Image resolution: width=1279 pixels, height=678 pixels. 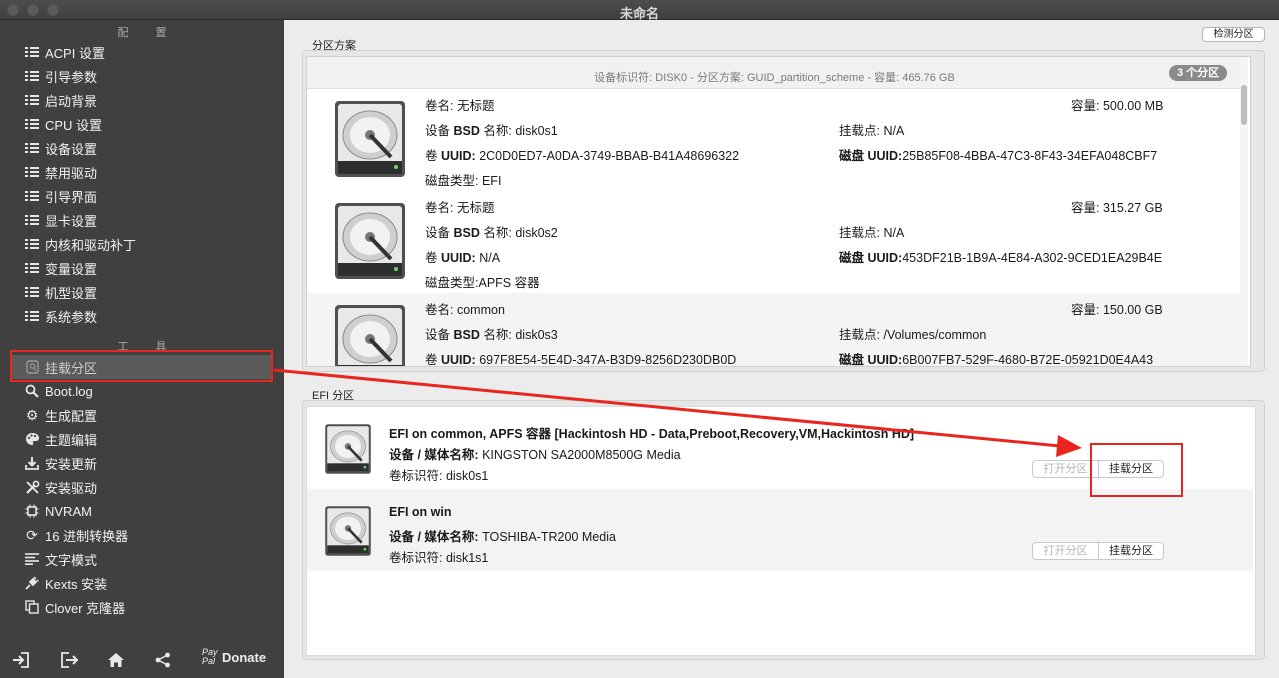 I want to click on sidebar-item-label: 系统参数, so click(x=71, y=317).